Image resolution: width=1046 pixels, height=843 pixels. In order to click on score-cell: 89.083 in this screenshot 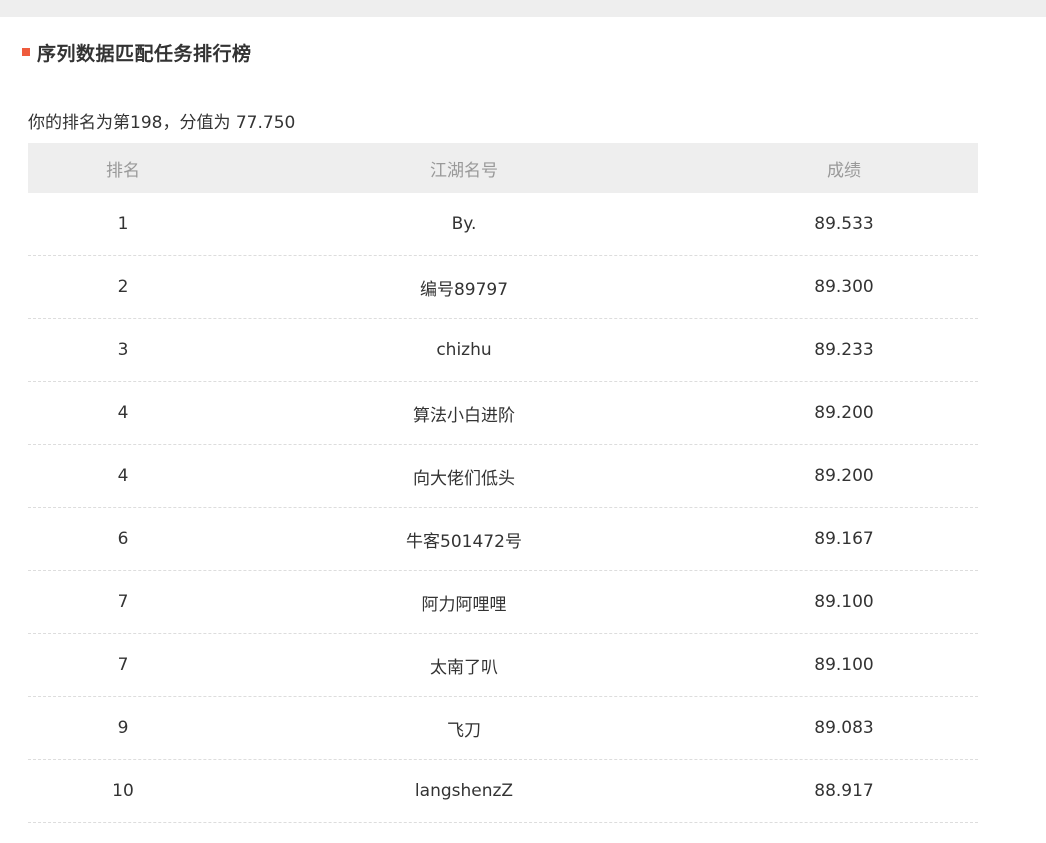, I will do `click(844, 728)`.